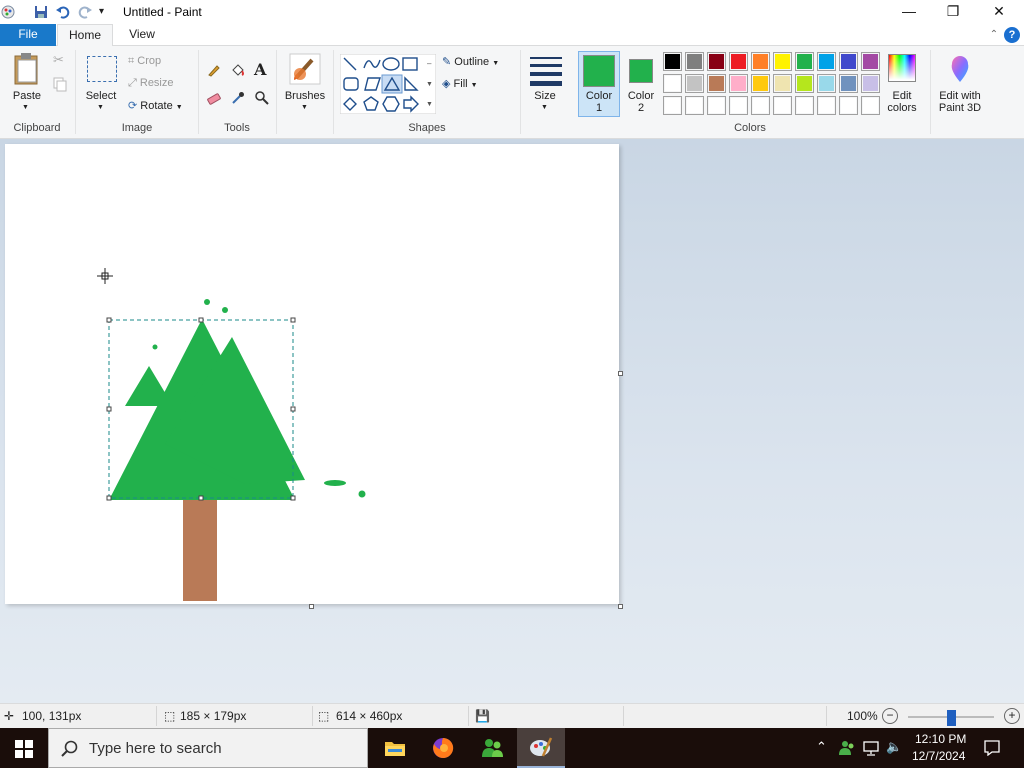 Image resolution: width=1024 pixels, height=768 pixels. I want to click on notifications-icon, so click(992, 748).